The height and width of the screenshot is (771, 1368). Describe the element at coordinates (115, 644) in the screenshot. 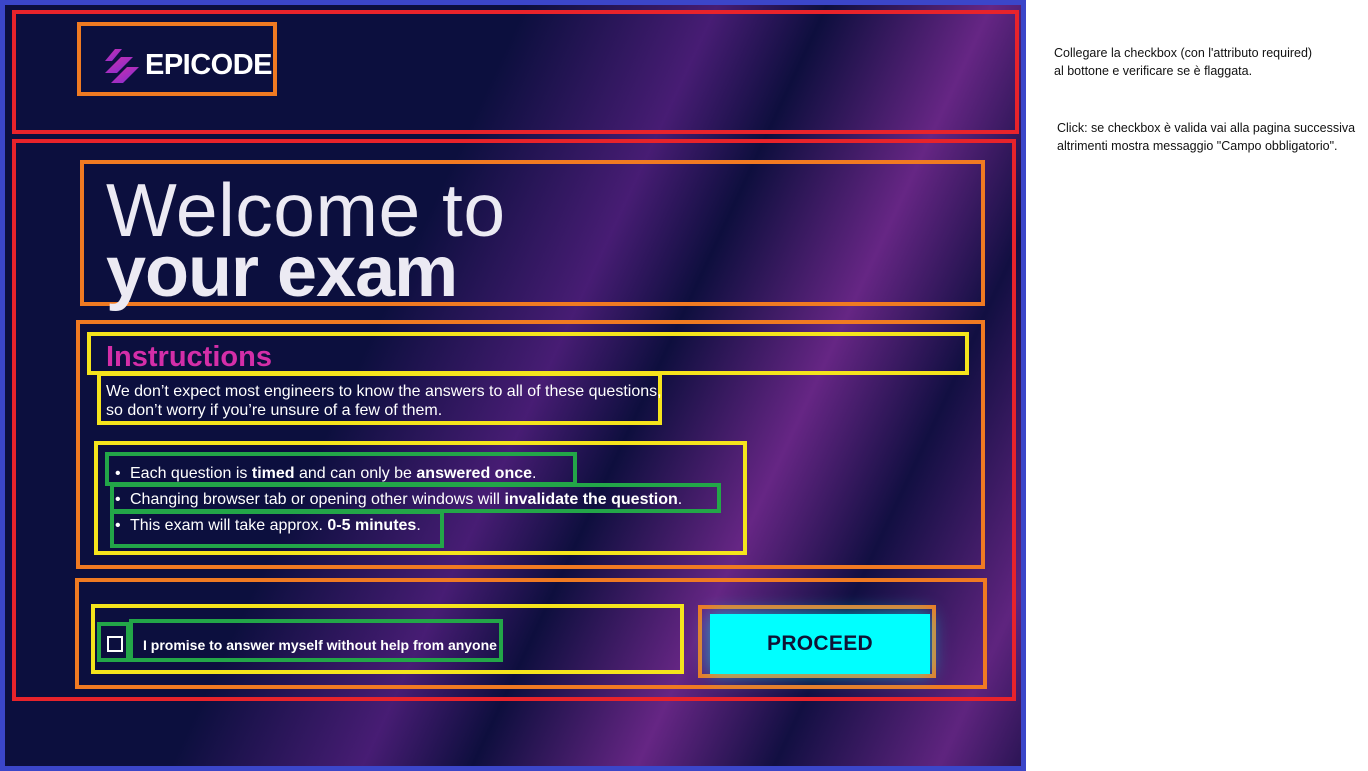

I see `promise-checkbox` at that location.